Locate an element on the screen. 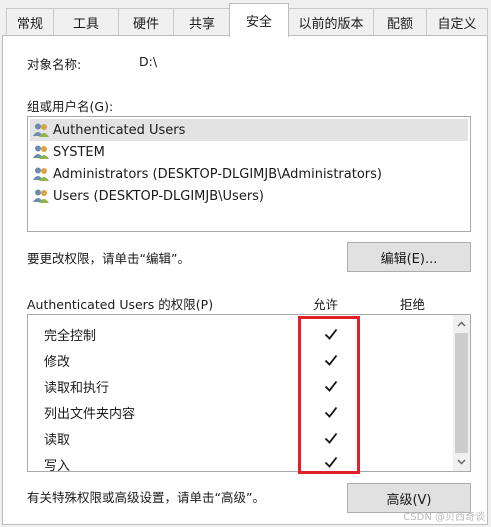  group-label: Authenticated Users is located at coordinates (119, 130).